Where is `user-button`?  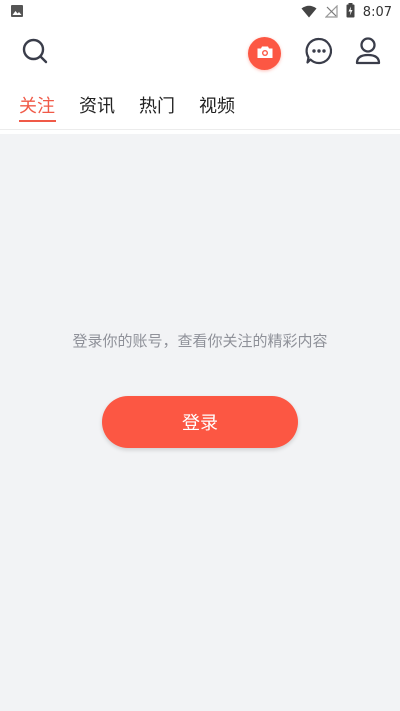
user-button is located at coordinates (368, 53).